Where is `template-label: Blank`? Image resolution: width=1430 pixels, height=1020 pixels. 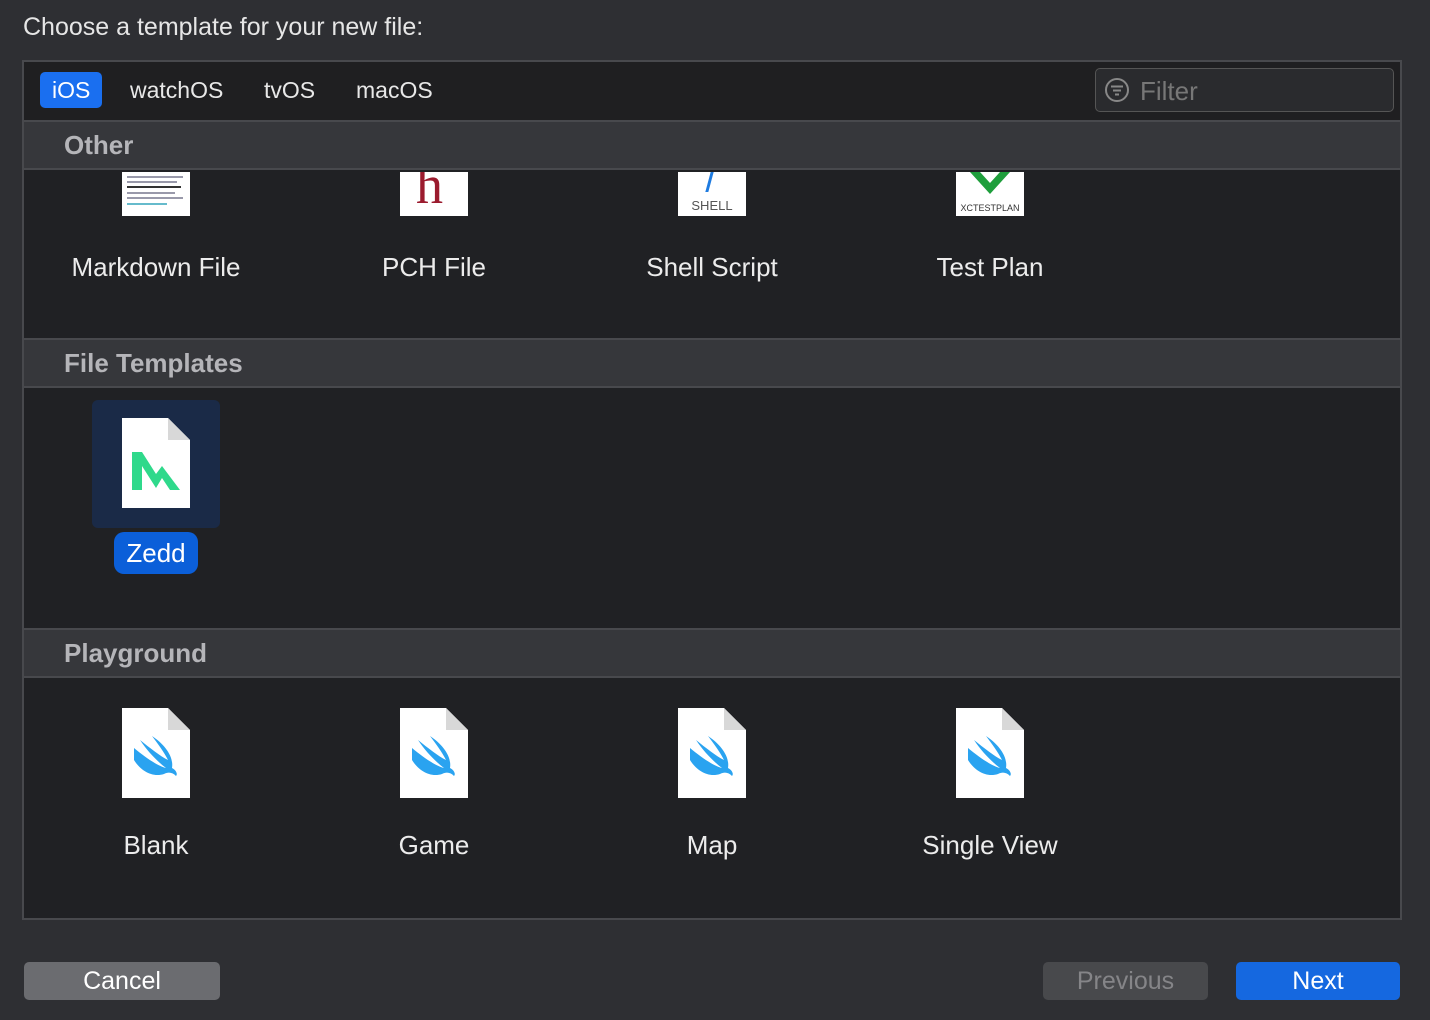 template-label: Blank is located at coordinates (156, 845).